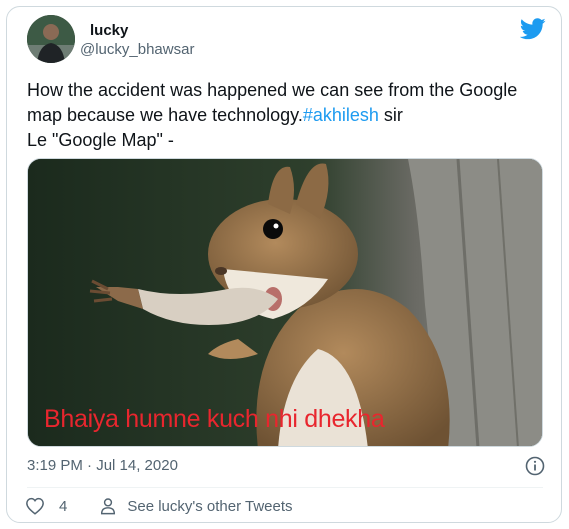 The image size is (569, 529). Describe the element at coordinates (390, 115) in the screenshot. I see `tweet-text-line2-suffix: sir` at that location.